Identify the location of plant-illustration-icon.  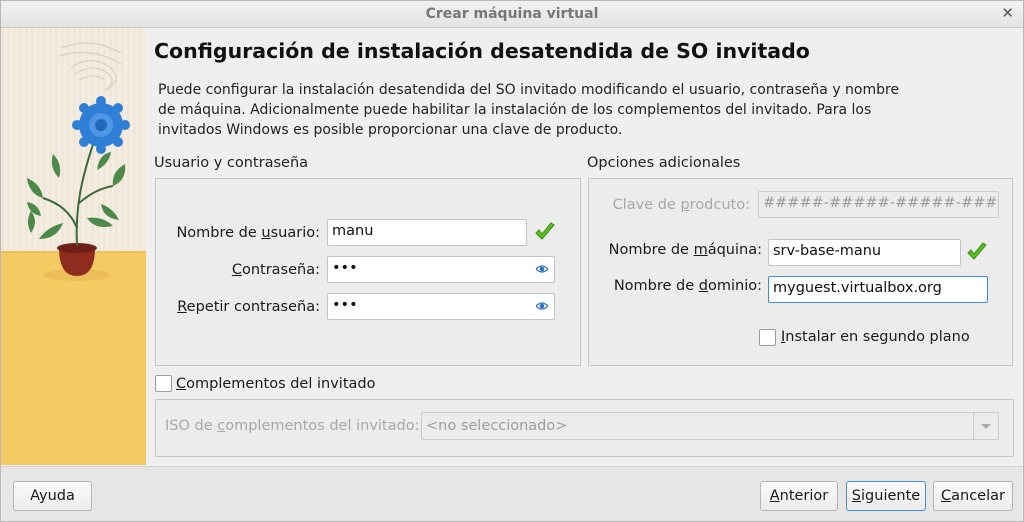
(73, 246).